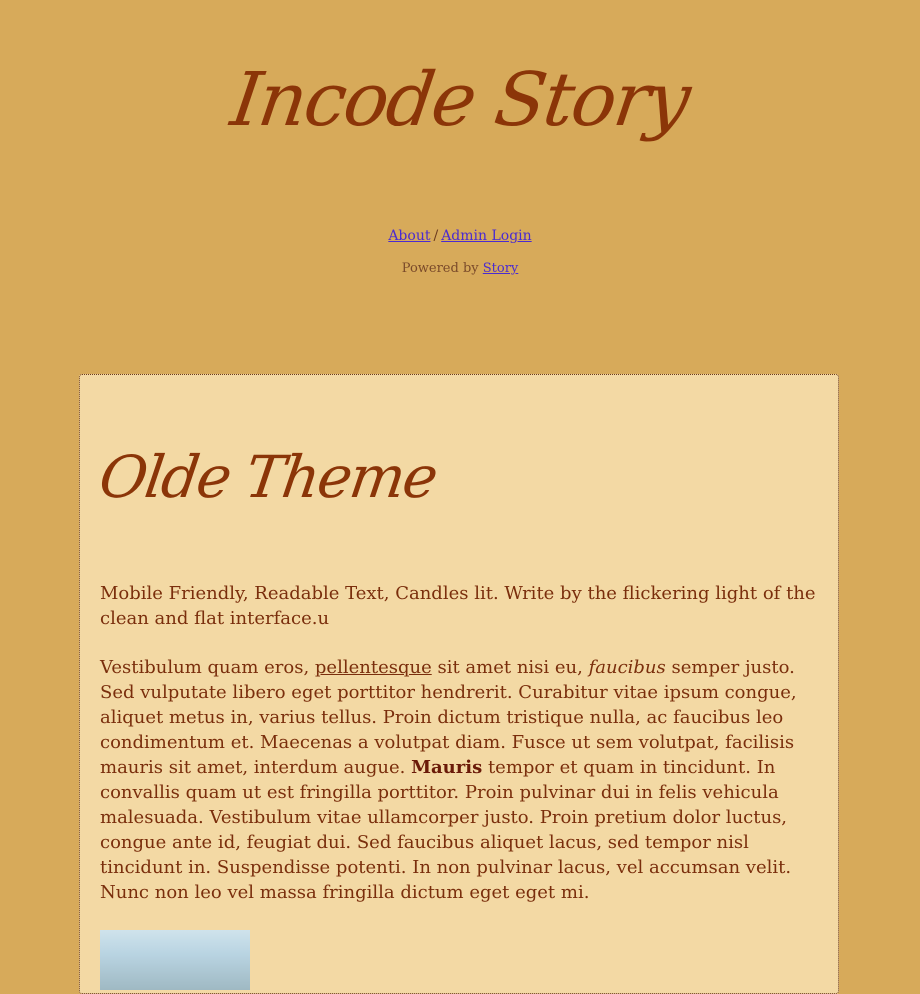 This screenshot has height=994, width=920. I want to click on body-text: sit amet nisi eu,, so click(510, 667).